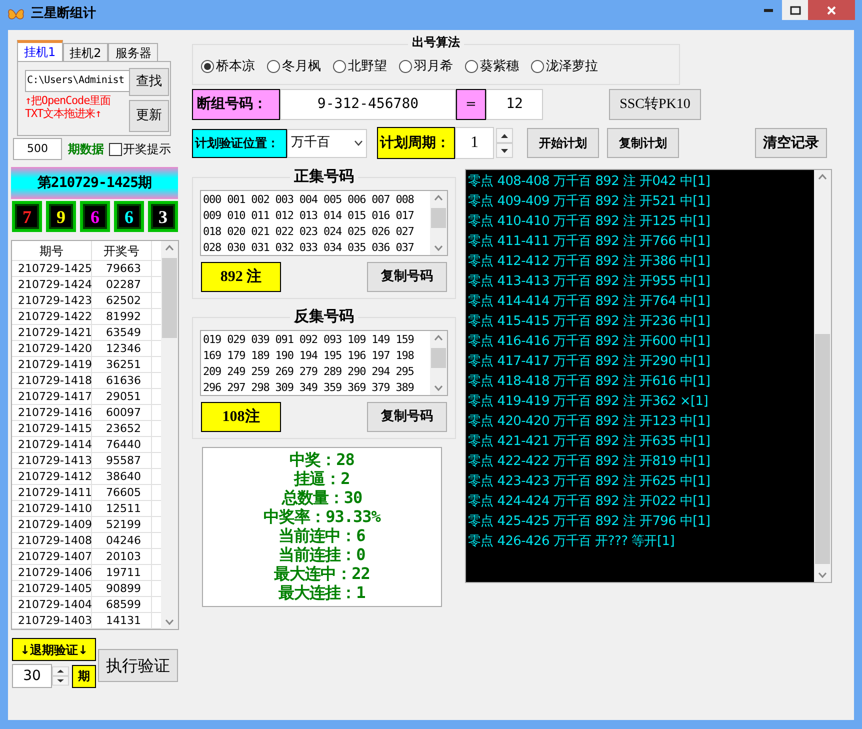  I want to click on period-data-label: 期数据, so click(86, 149).